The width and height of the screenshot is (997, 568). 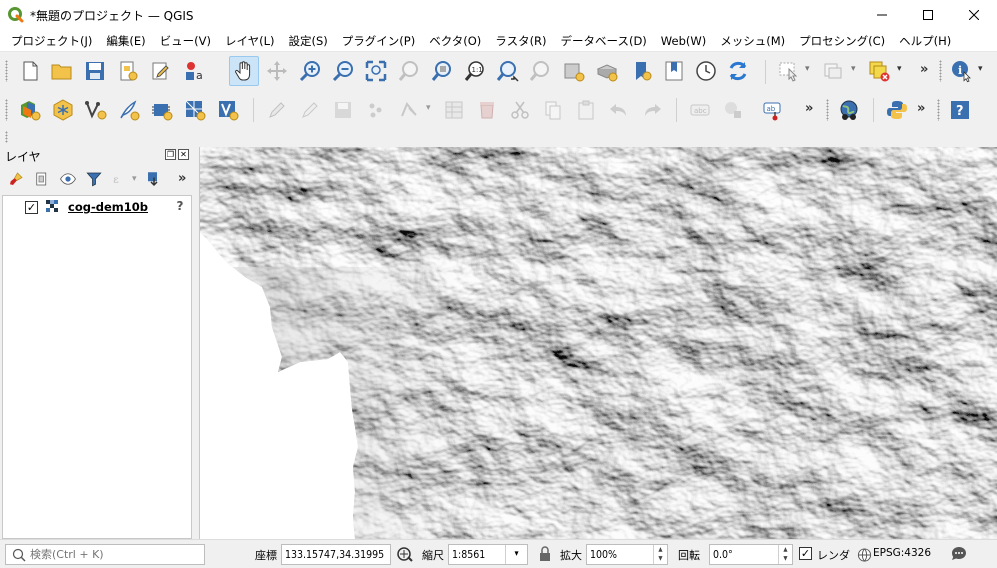 What do you see at coordinates (879, 71) in the screenshot?
I see `deselect-features-button` at bounding box center [879, 71].